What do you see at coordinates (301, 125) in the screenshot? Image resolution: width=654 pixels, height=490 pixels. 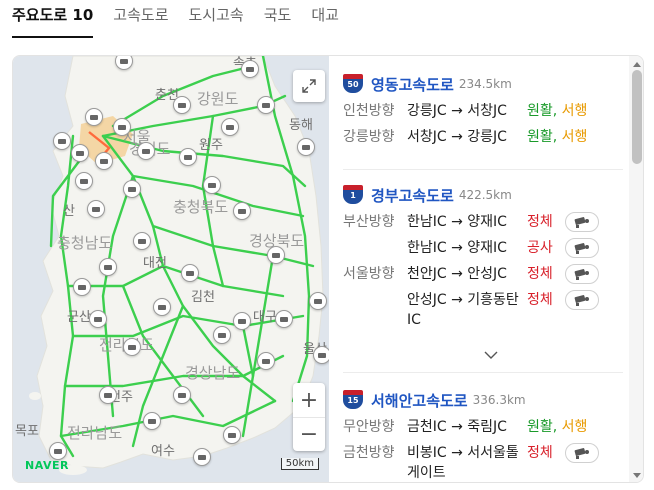 I see `map-label-donghae: 동해` at bounding box center [301, 125].